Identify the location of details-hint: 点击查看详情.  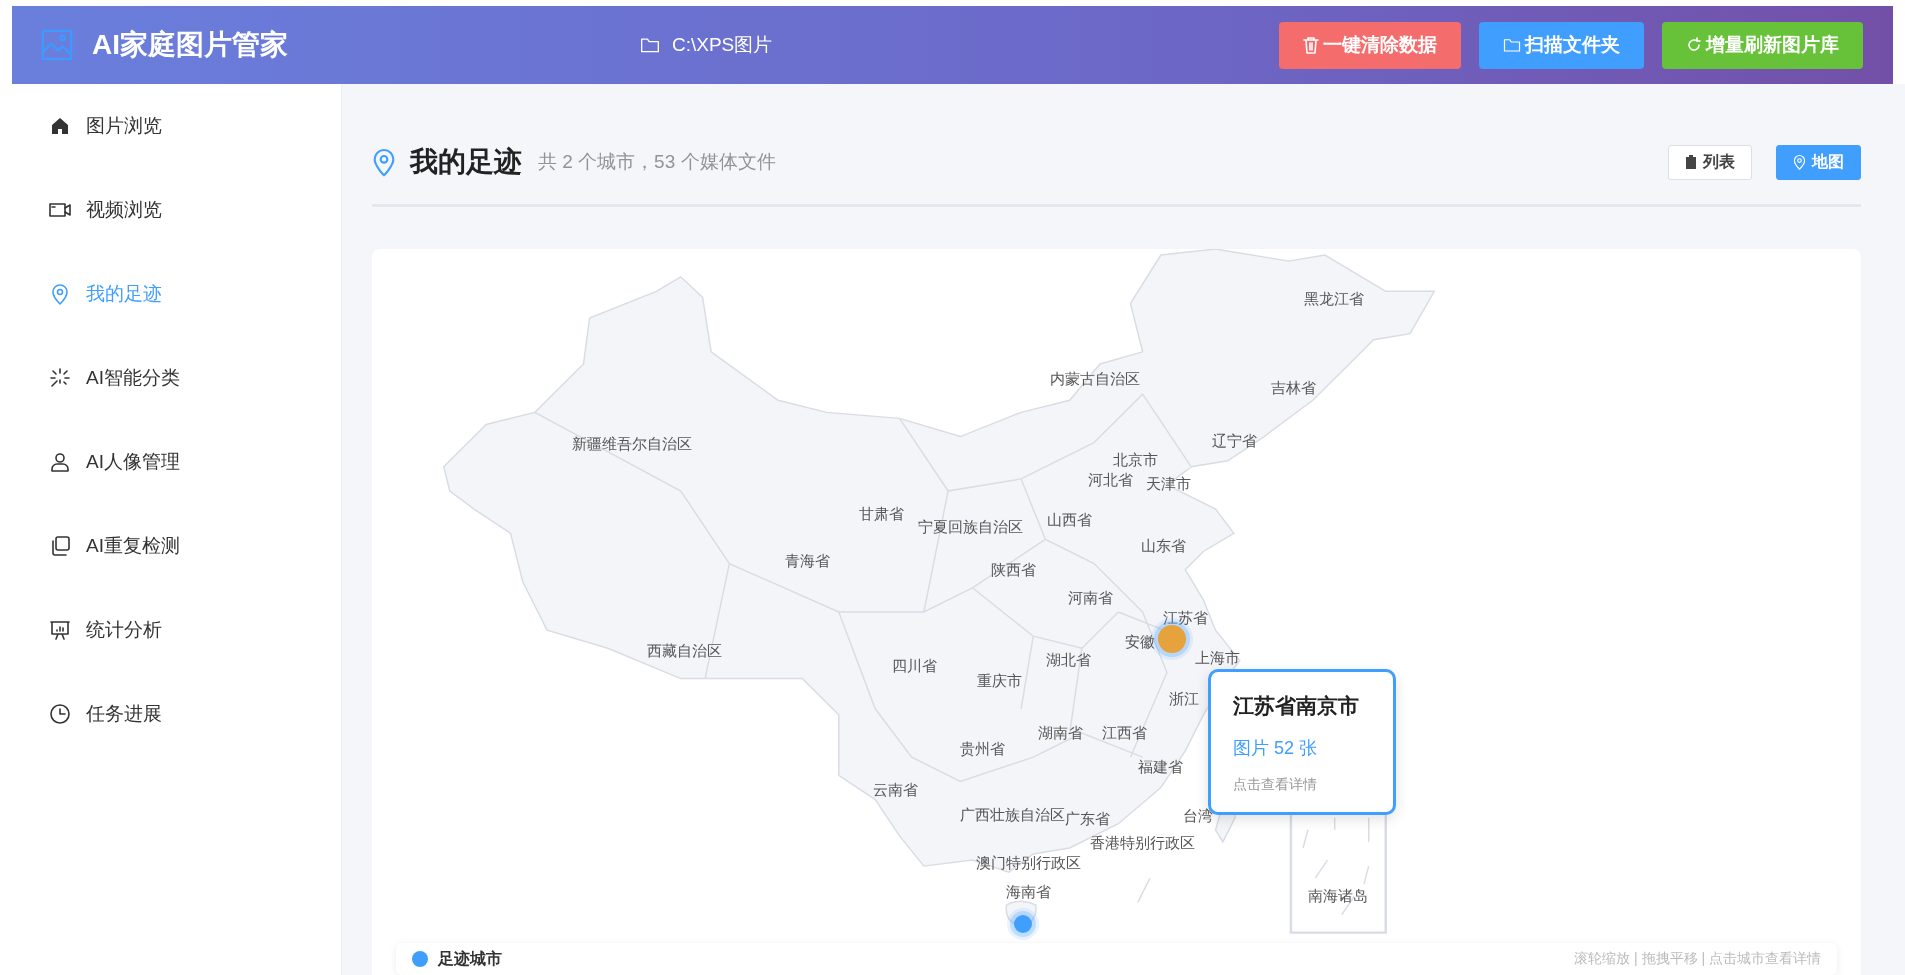
(1275, 785).